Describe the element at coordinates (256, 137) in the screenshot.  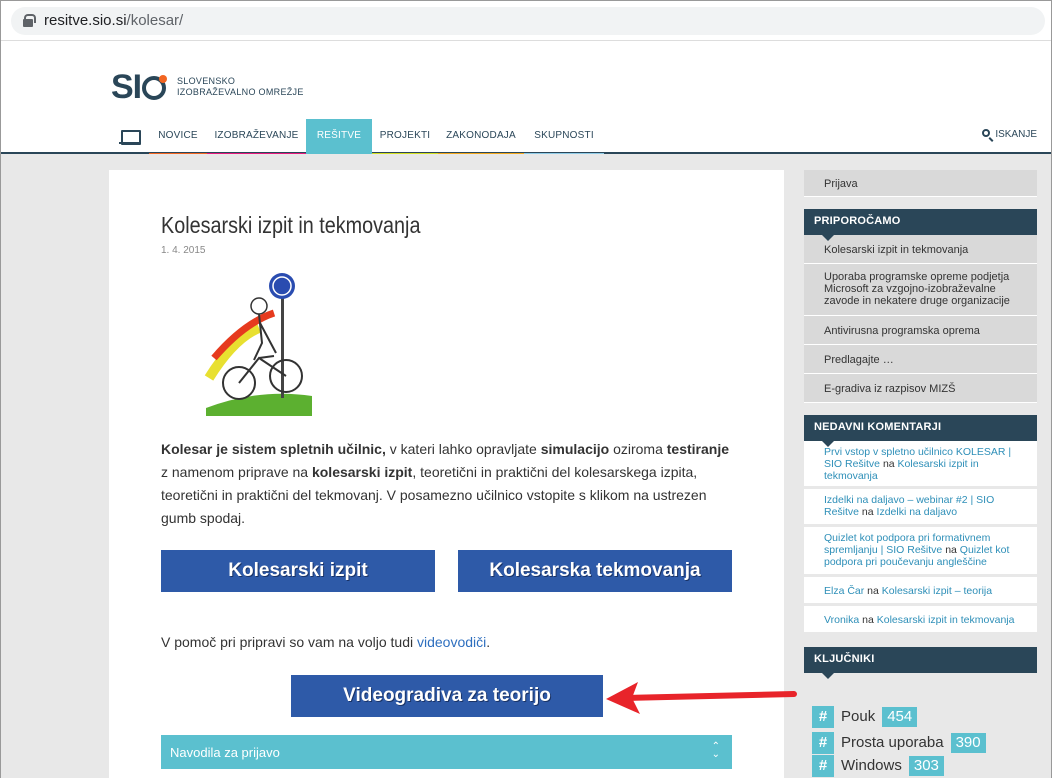
I see `nav-item-izobrazevanje: IZOBRAŽEVANJE` at that location.